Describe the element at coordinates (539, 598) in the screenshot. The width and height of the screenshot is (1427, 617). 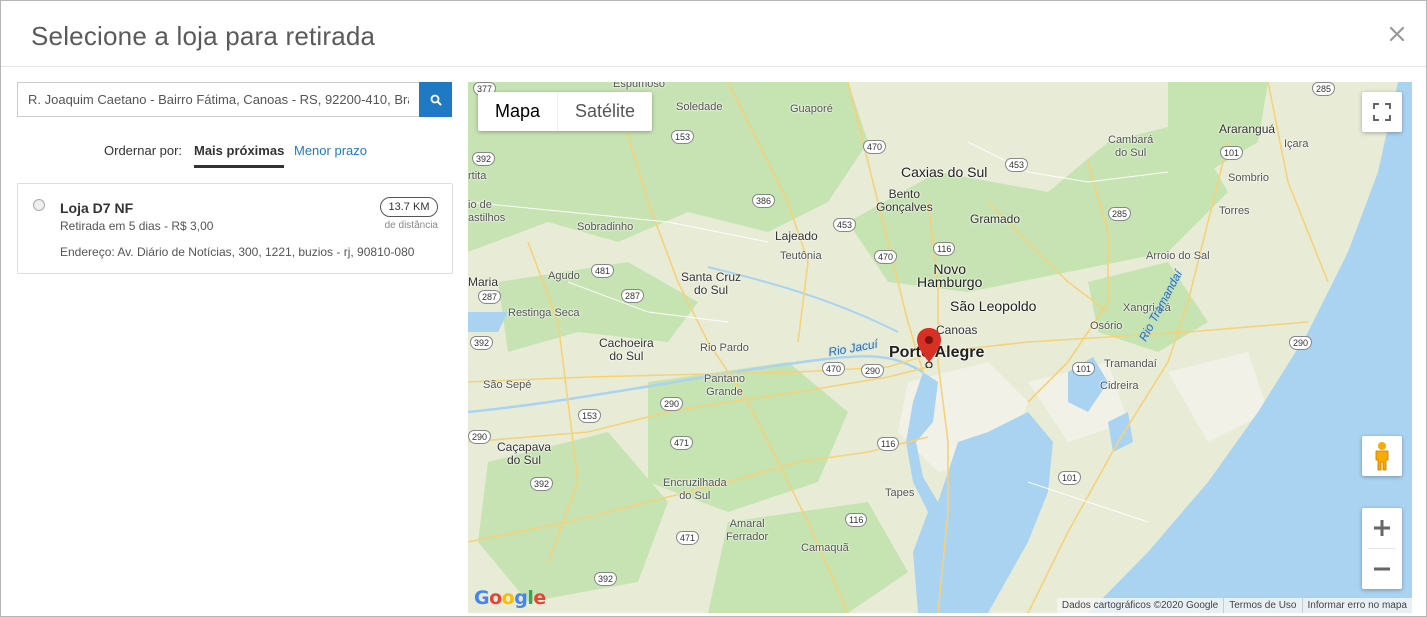
I see `logo-letter: e` at that location.